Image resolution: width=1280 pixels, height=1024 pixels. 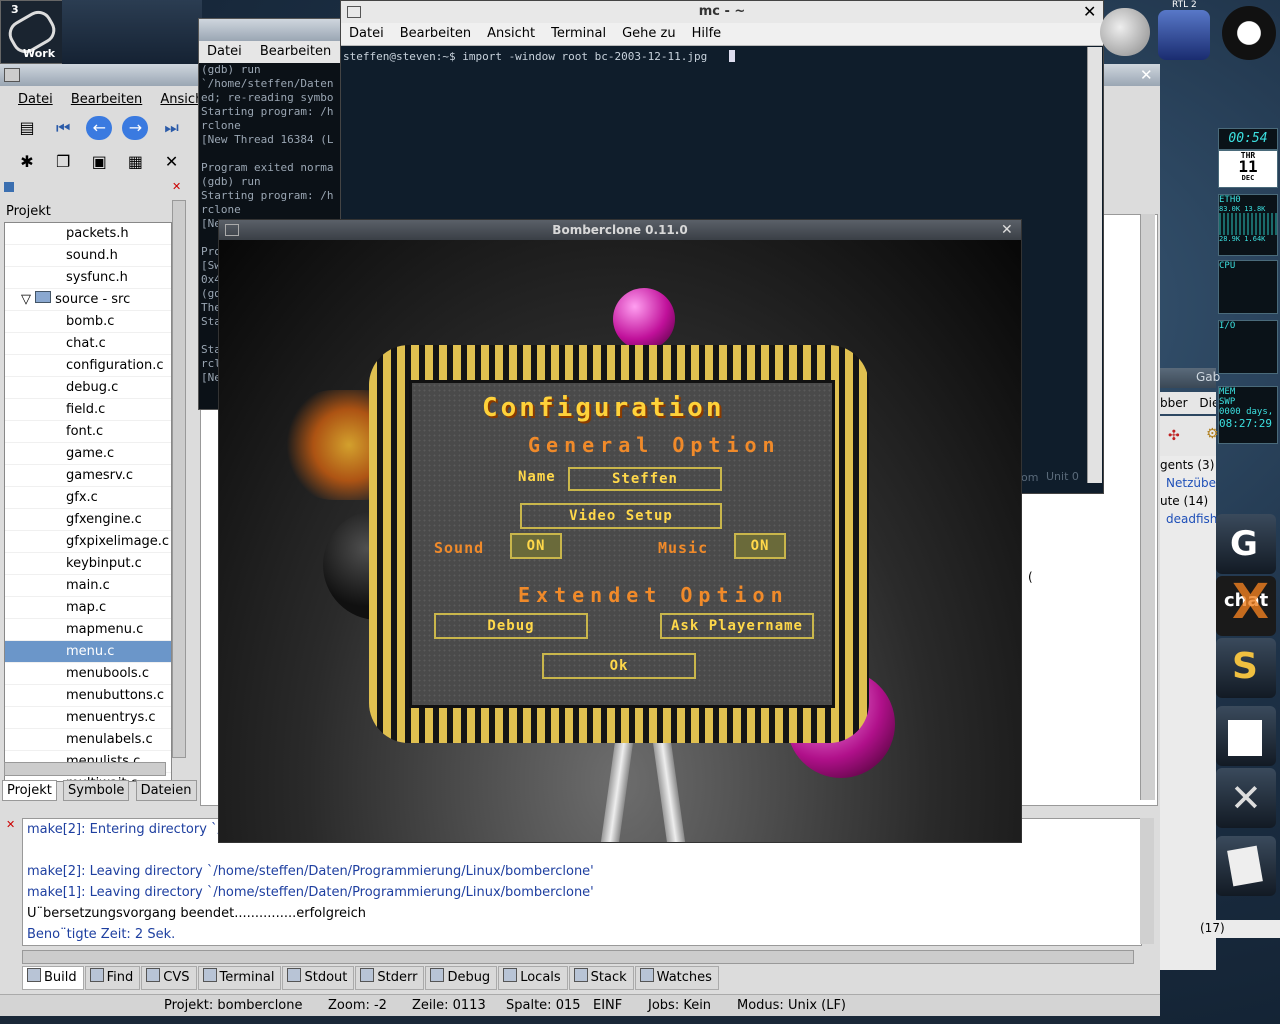 I want to click on menu-datei: Datei, so click(x=35, y=99).